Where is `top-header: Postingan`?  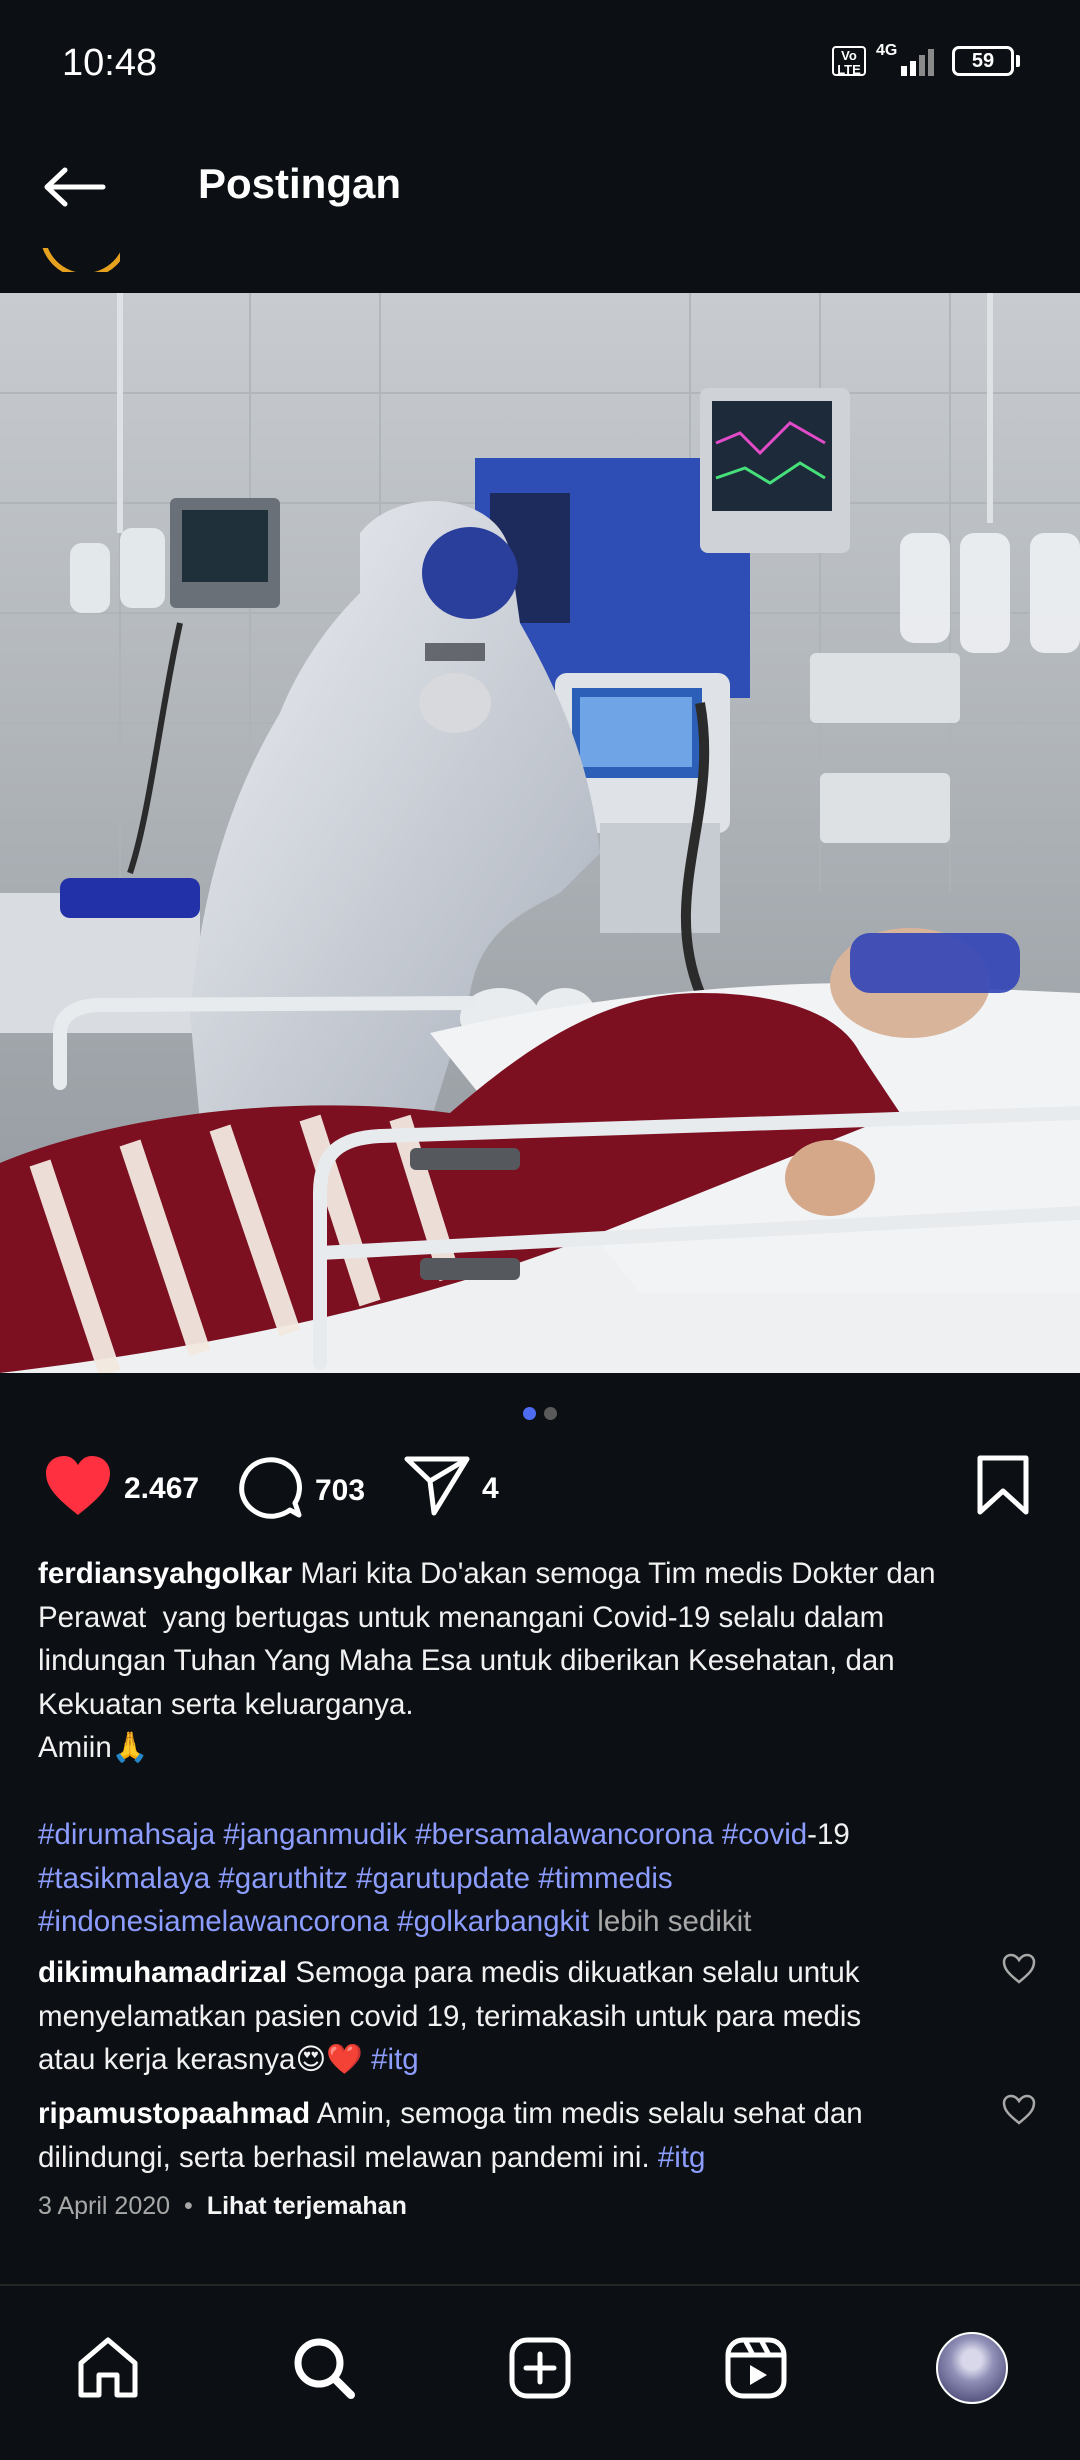
top-header: Postingan is located at coordinates (540, 195).